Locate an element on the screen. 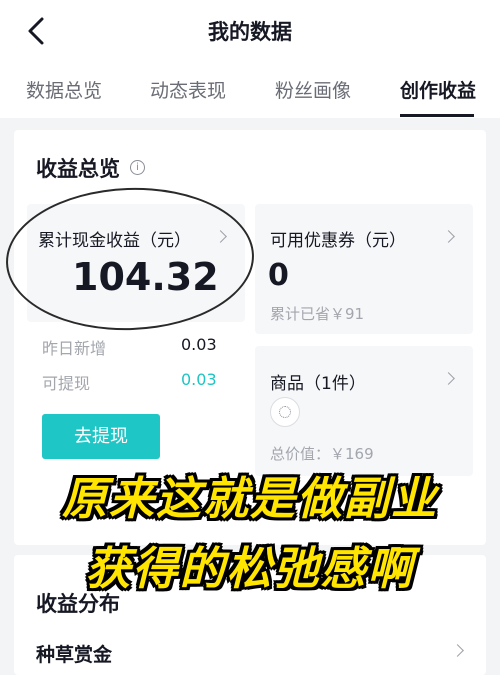 The image size is (500, 675). distribution-row-label: 种草赏金 is located at coordinates (74, 653).